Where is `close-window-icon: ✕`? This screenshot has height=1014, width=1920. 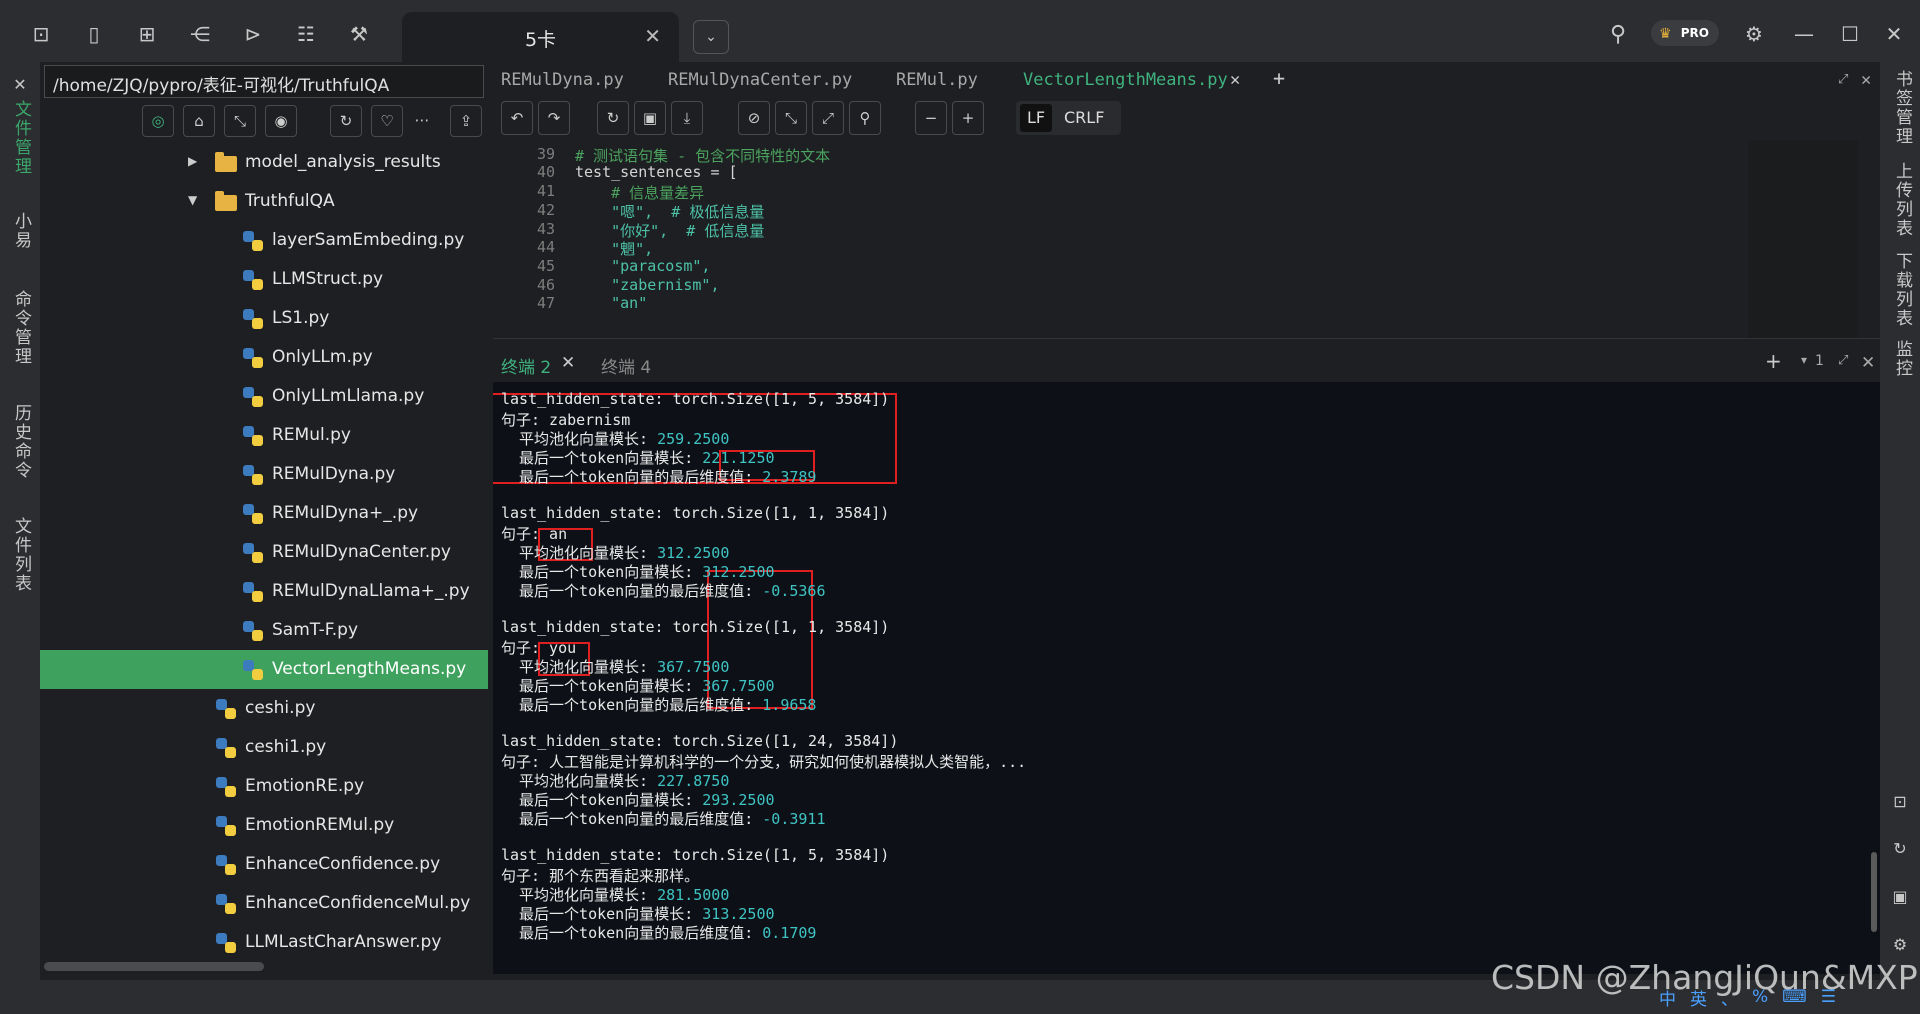 close-window-icon: ✕ is located at coordinates (1894, 34).